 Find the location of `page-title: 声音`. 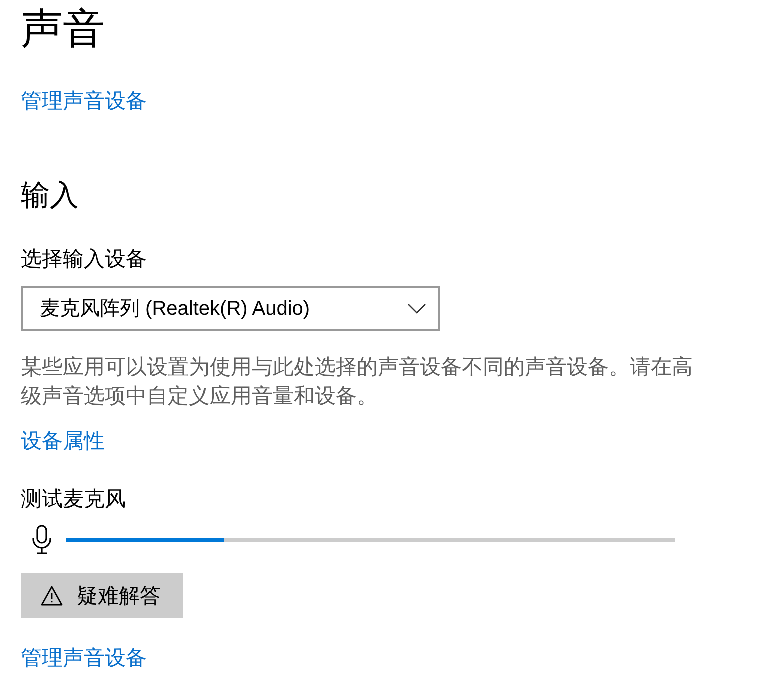

page-title: 声音 is located at coordinates (63, 29).